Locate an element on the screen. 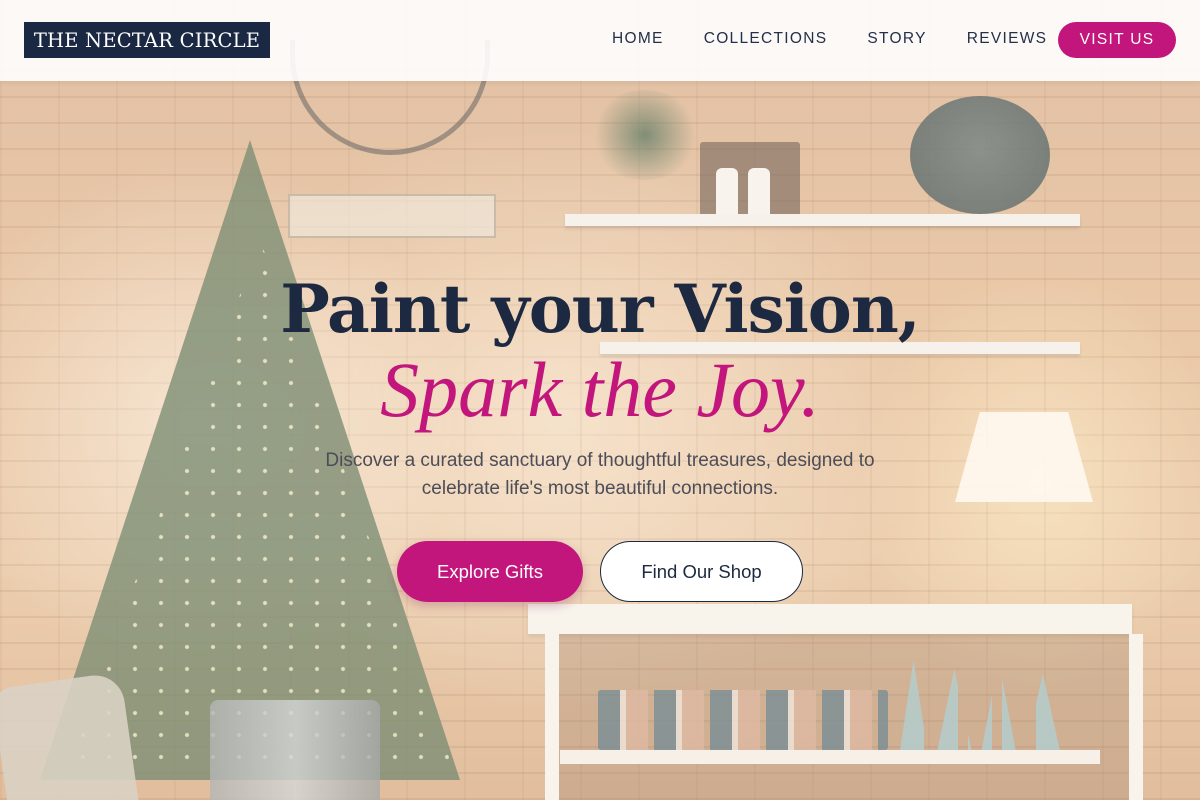  brand-name: THE NECTAR CIRCLE is located at coordinates (147, 40).